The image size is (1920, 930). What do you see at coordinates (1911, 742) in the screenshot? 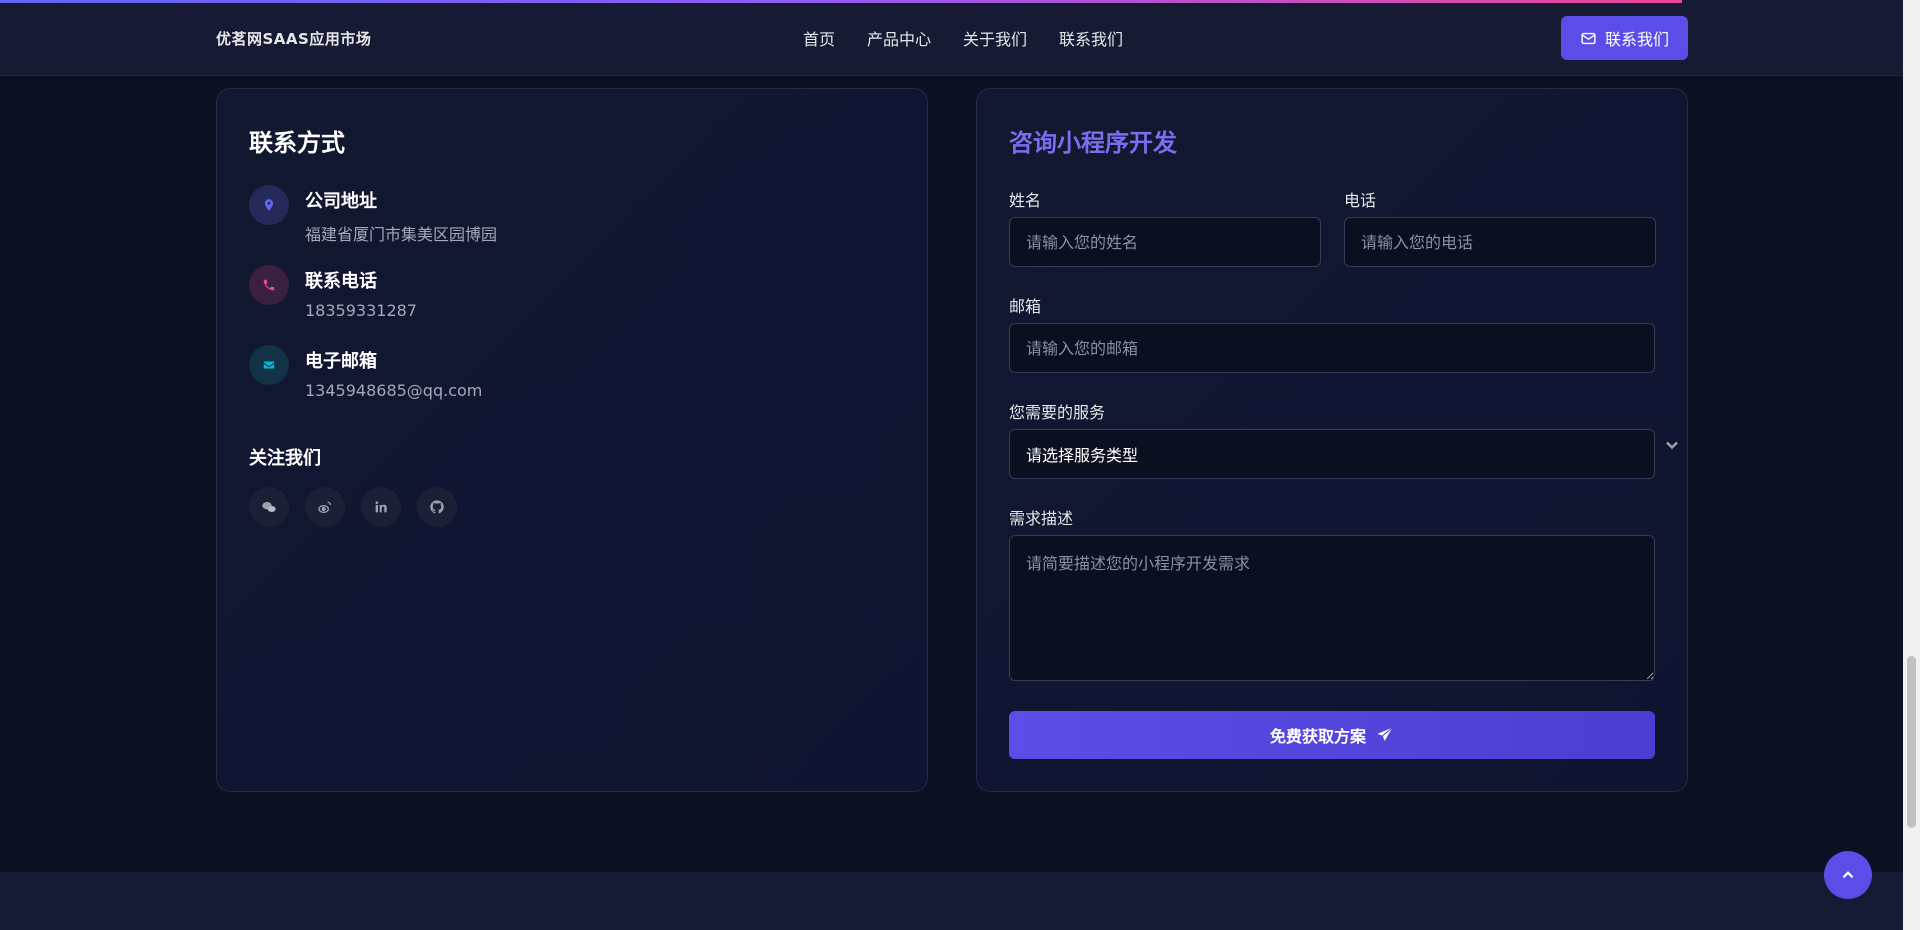
I see `scrollbar-thumb` at bounding box center [1911, 742].